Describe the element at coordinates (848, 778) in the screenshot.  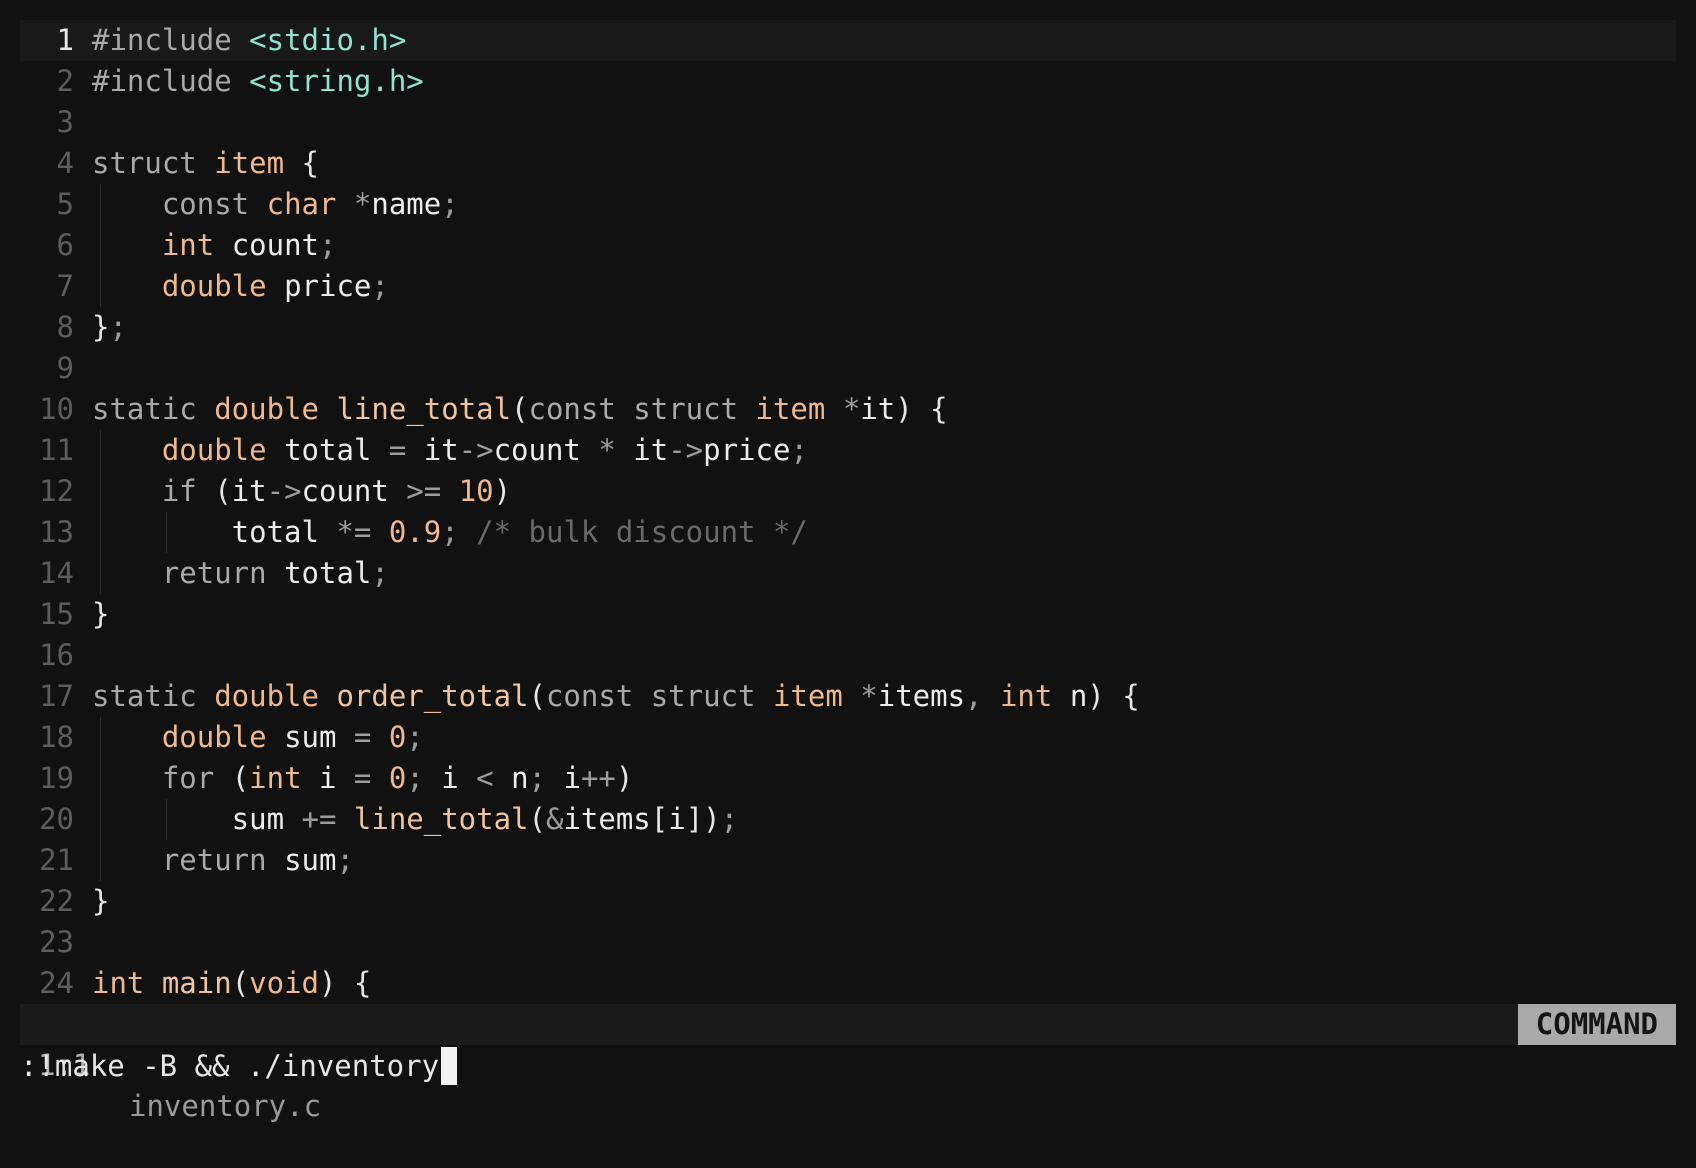
I see `code-line: 19 for (int i = 0; i < n; i++)` at that location.